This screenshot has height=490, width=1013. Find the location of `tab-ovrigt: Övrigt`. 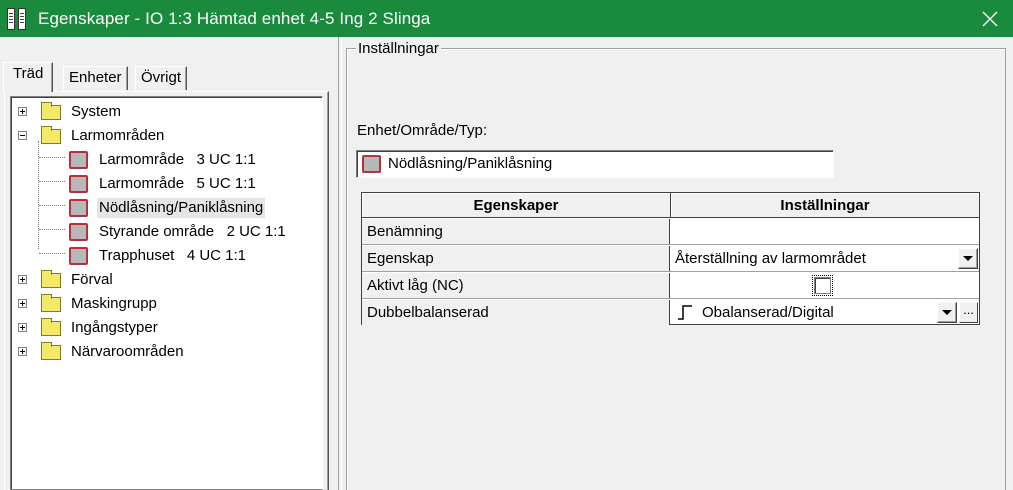

tab-ovrigt: Övrigt is located at coordinates (161, 78).